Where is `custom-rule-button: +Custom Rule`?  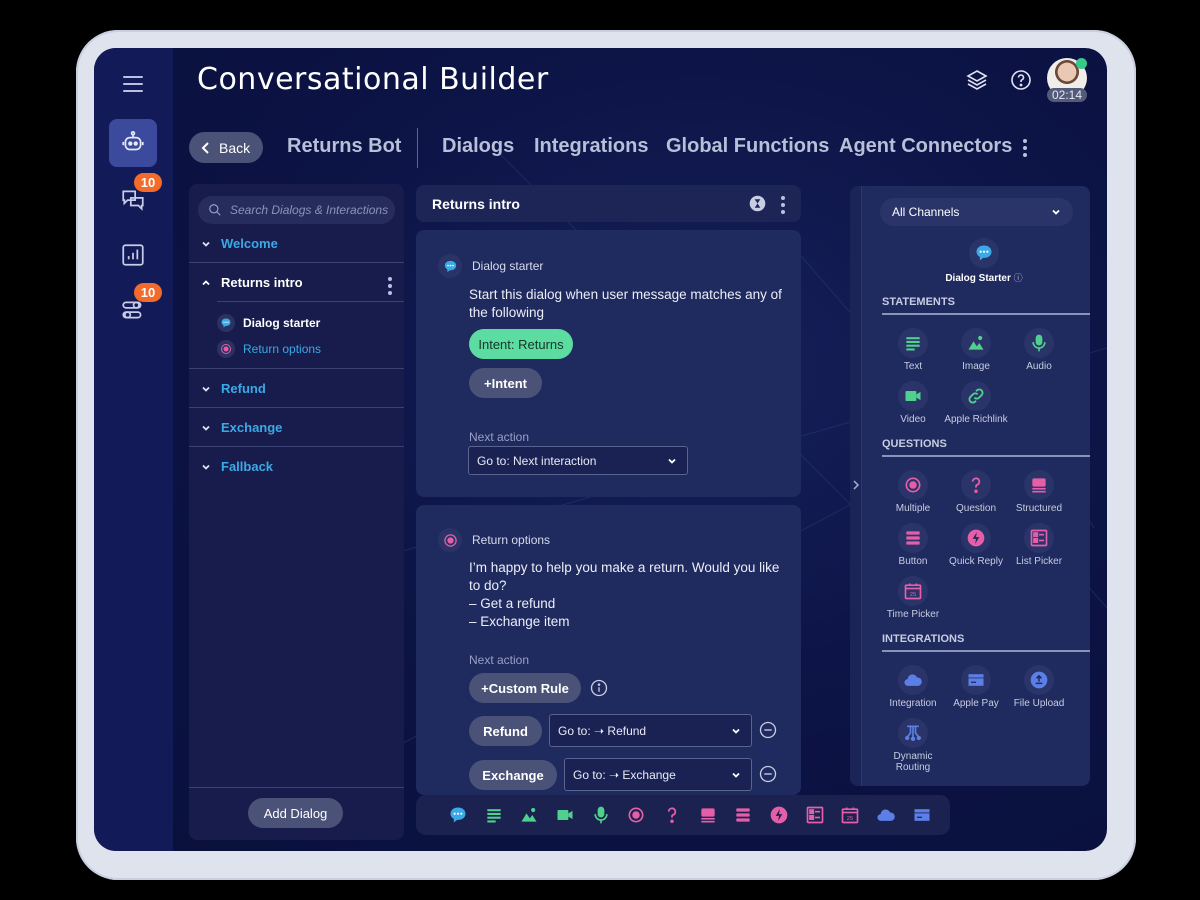 custom-rule-button: +Custom Rule is located at coordinates (525, 688).